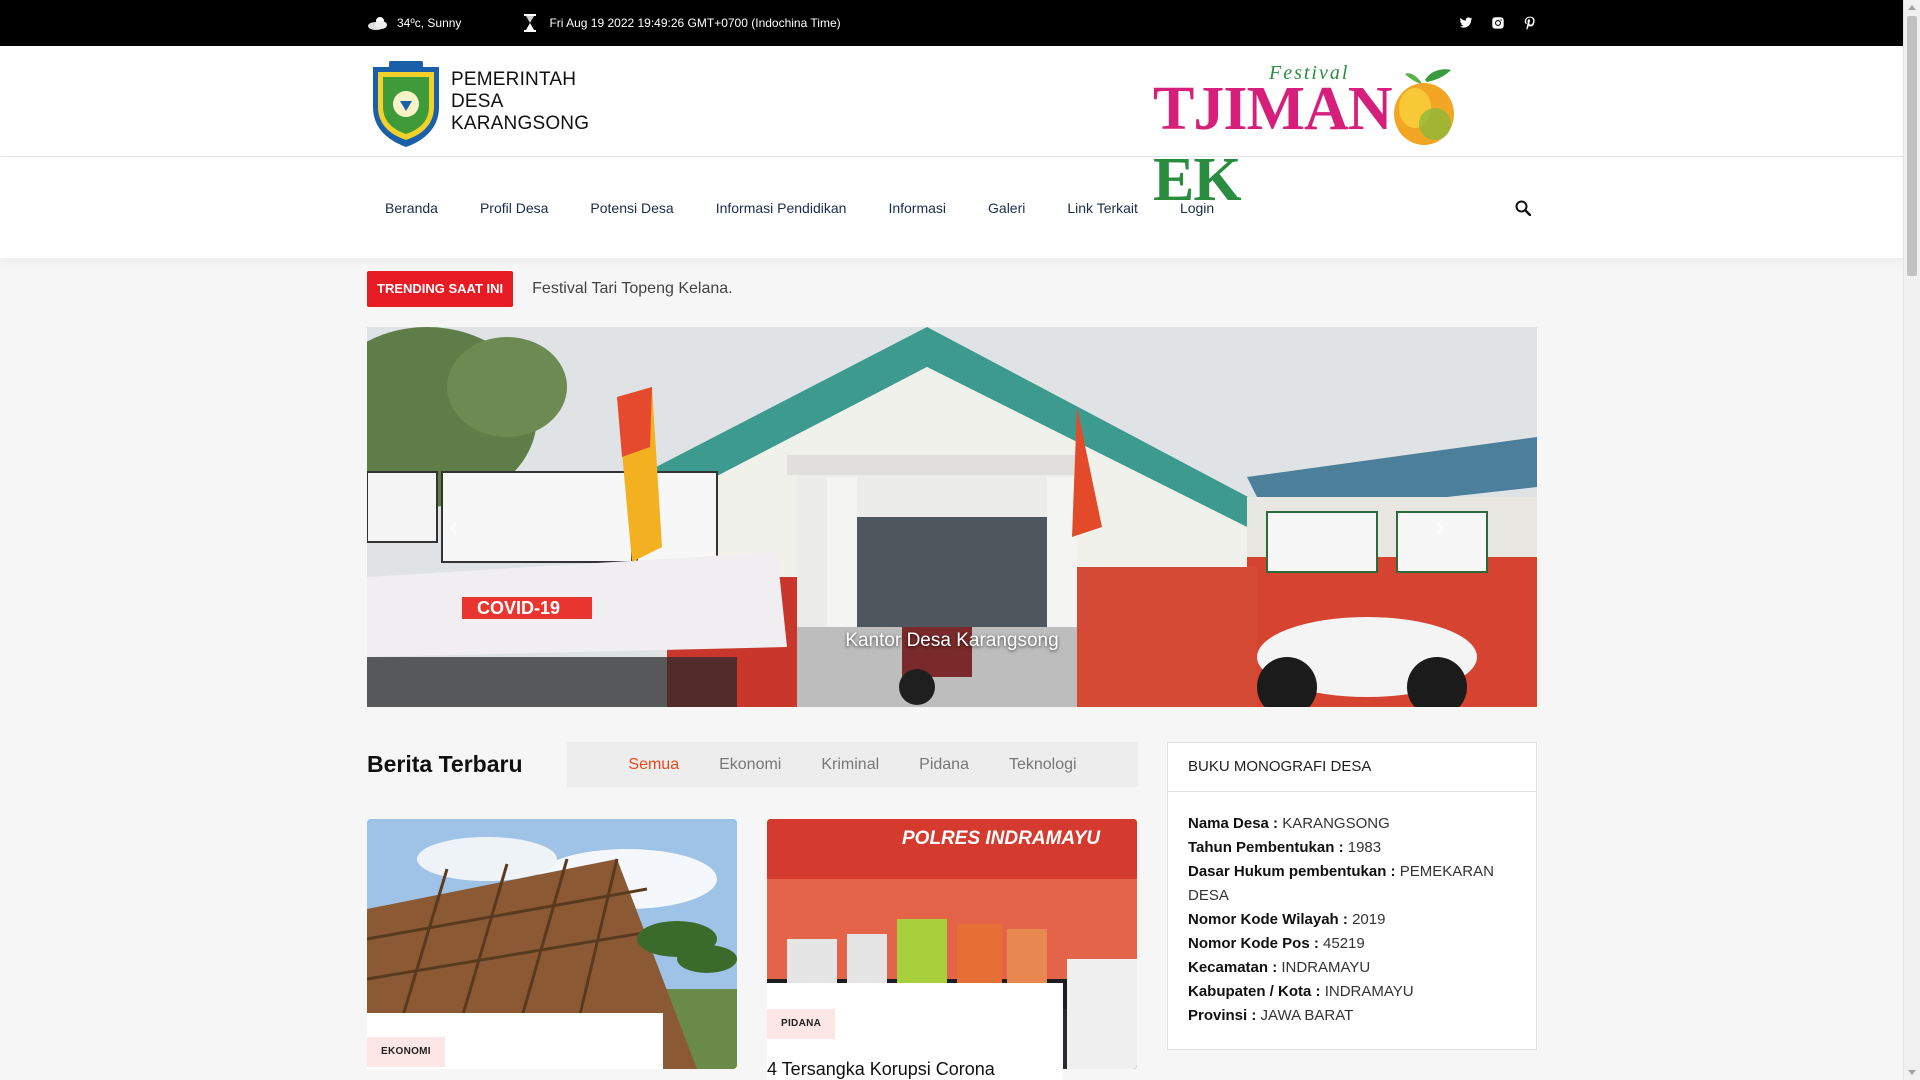 This screenshot has width=1920, height=1080. Describe the element at coordinates (530, 23) in the screenshot. I see `hourglass-icon` at that location.